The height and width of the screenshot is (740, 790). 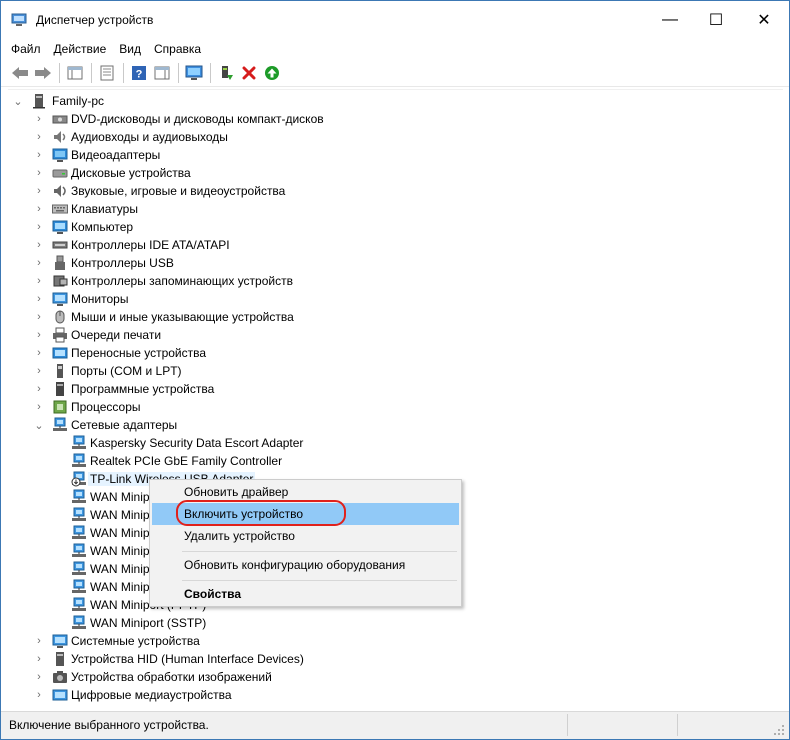 I want to click on media-device-icon, so click(x=60, y=695).